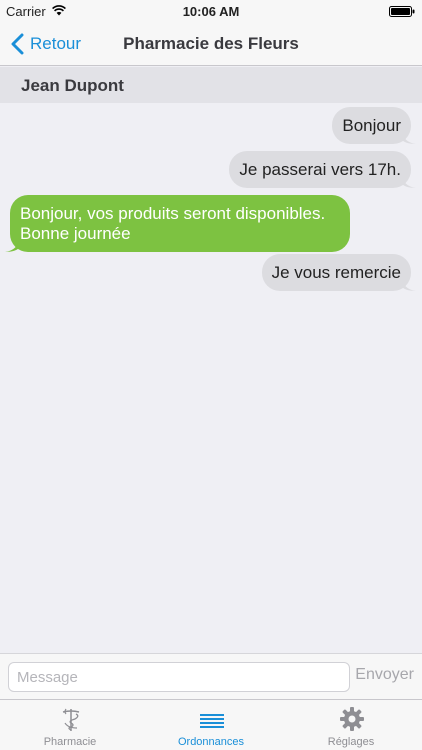 Image resolution: width=422 pixels, height=750 pixels. Describe the element at coordinates (70, 742) in the screenshot. I see `tab-label: Pharmacie` at that location.